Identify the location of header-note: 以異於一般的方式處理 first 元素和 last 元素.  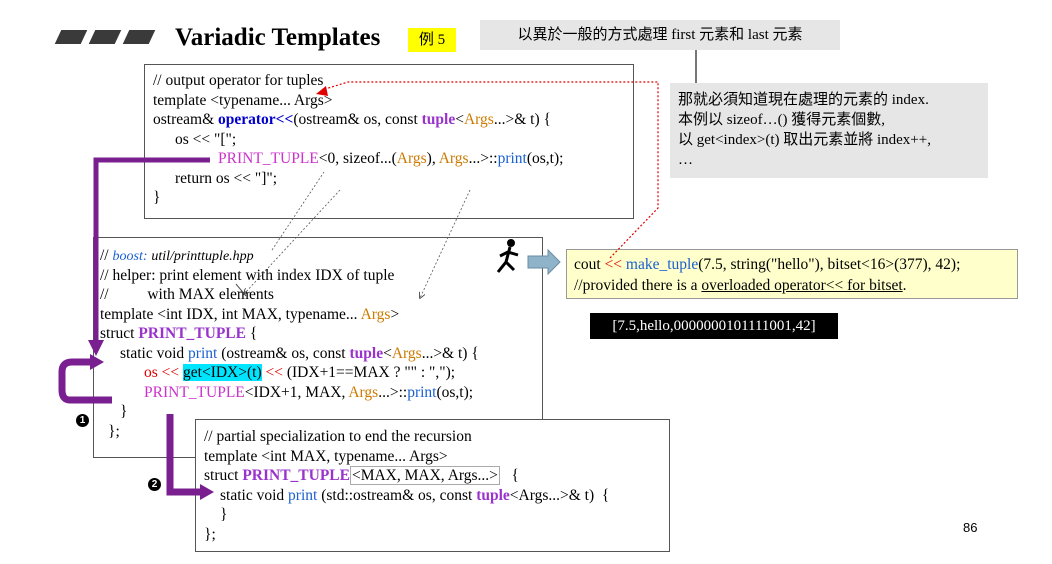
(660, 35).